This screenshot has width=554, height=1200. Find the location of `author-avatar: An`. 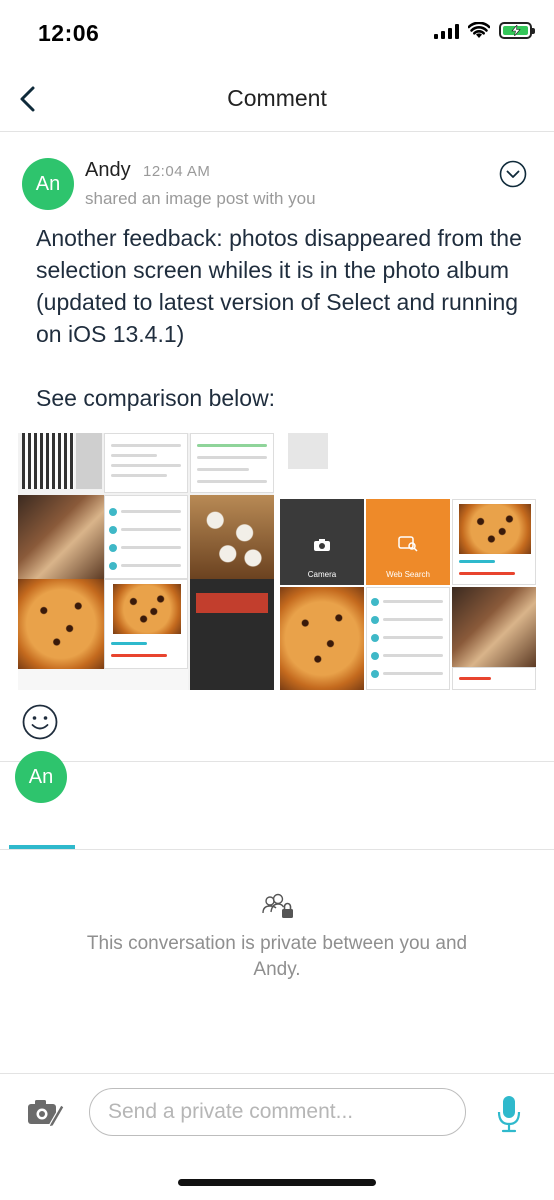

author-avatar: An is located at coordinates (48, 184).